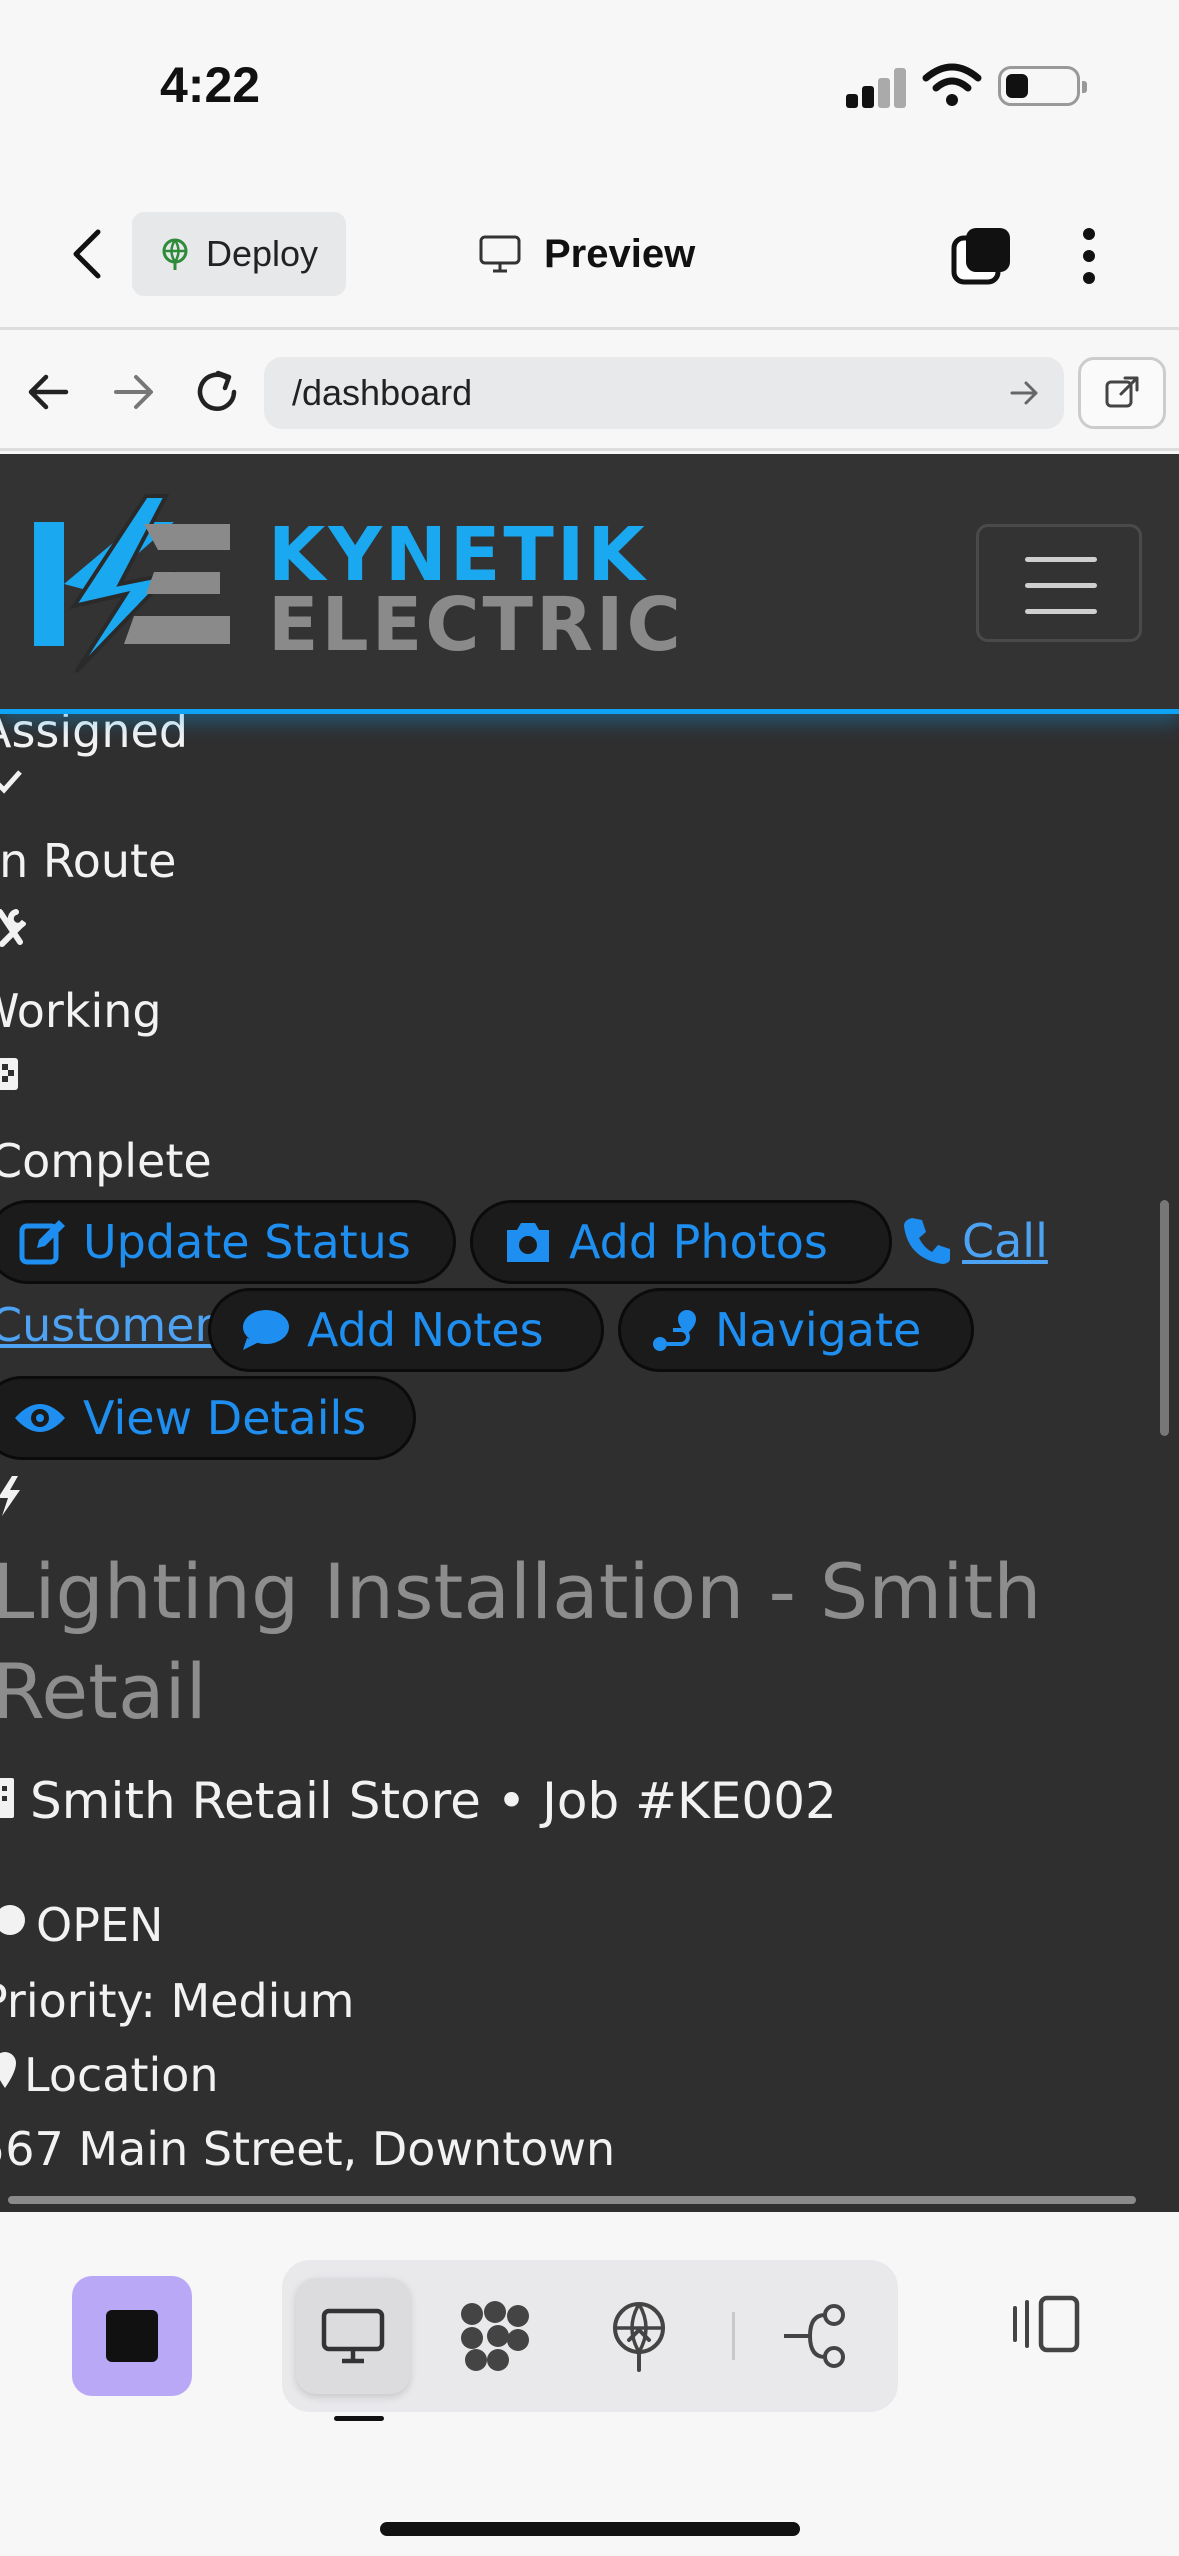 The width and height of the screenshot is (1179, 2556). Describe the element at coordinates (1024, 393) in the screenshot. I see `url-go-arrow-icon` at that location.